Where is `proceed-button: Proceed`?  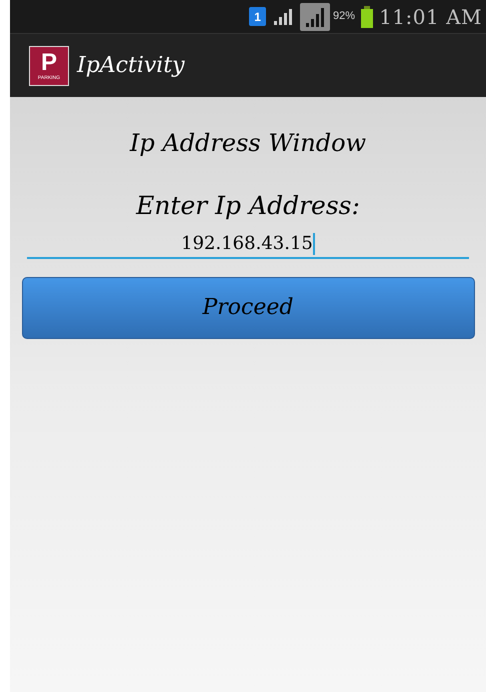 proceed-button: Proceed is located at coordinates (248, 307).